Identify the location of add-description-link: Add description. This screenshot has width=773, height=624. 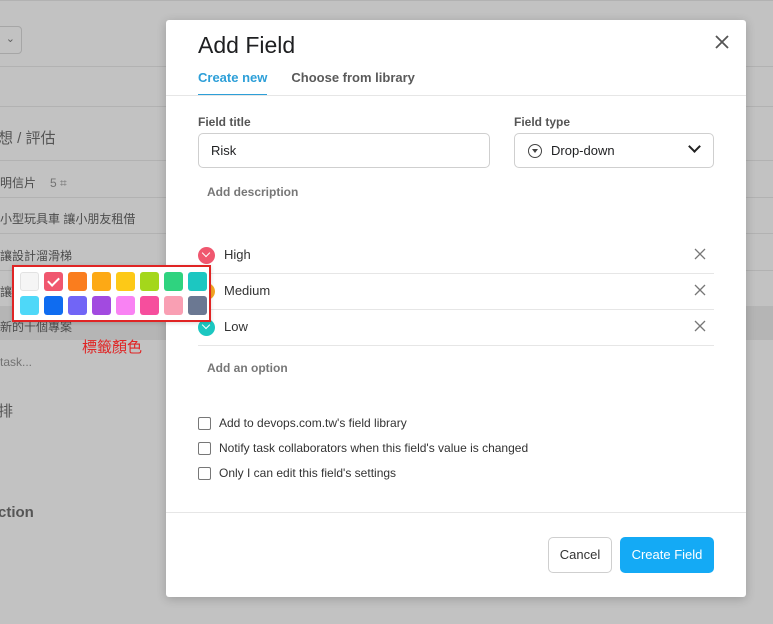
(252, 192).